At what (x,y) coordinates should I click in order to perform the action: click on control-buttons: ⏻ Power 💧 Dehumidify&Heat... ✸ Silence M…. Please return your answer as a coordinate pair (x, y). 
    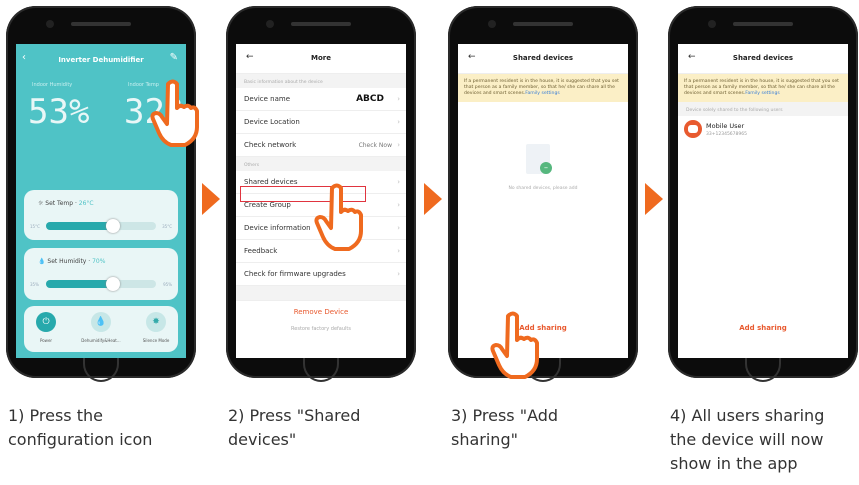
    Looking at the image, I should click on (101, 329).